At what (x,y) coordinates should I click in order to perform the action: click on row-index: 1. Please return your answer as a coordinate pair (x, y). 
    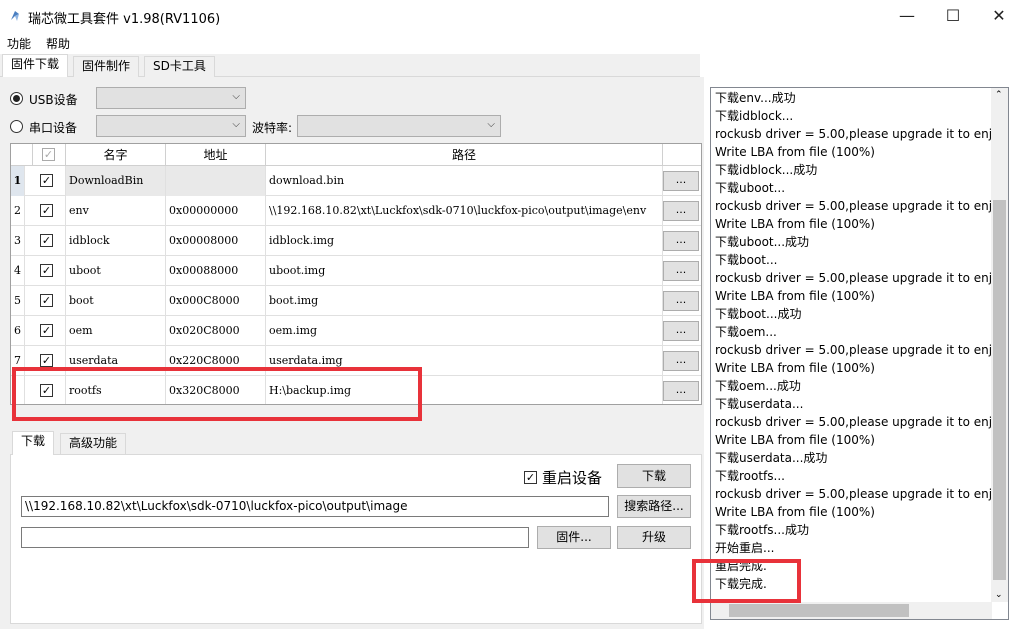
    Looking at the image, I should click on (18, 181).